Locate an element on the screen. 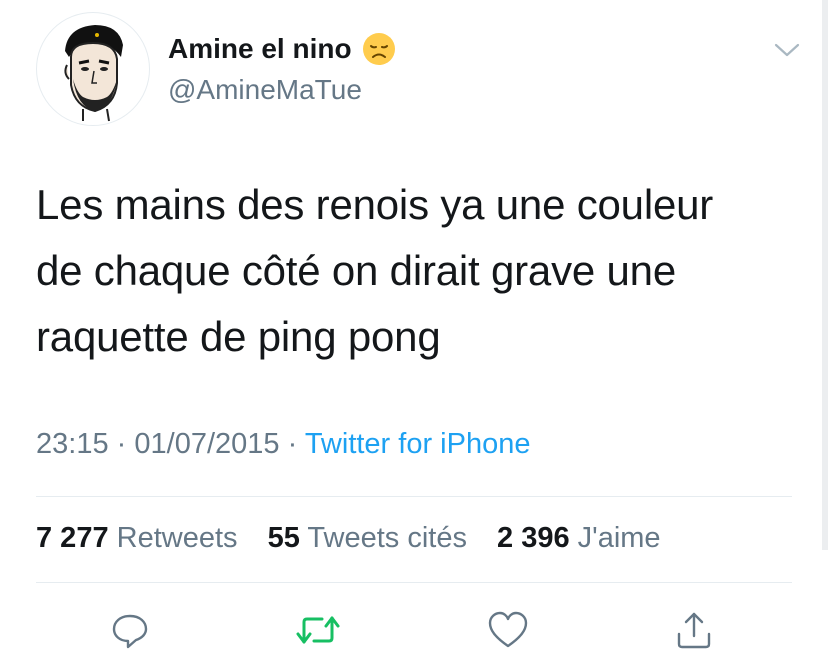  chevron-down-icon is located at coordinates (787, 50).